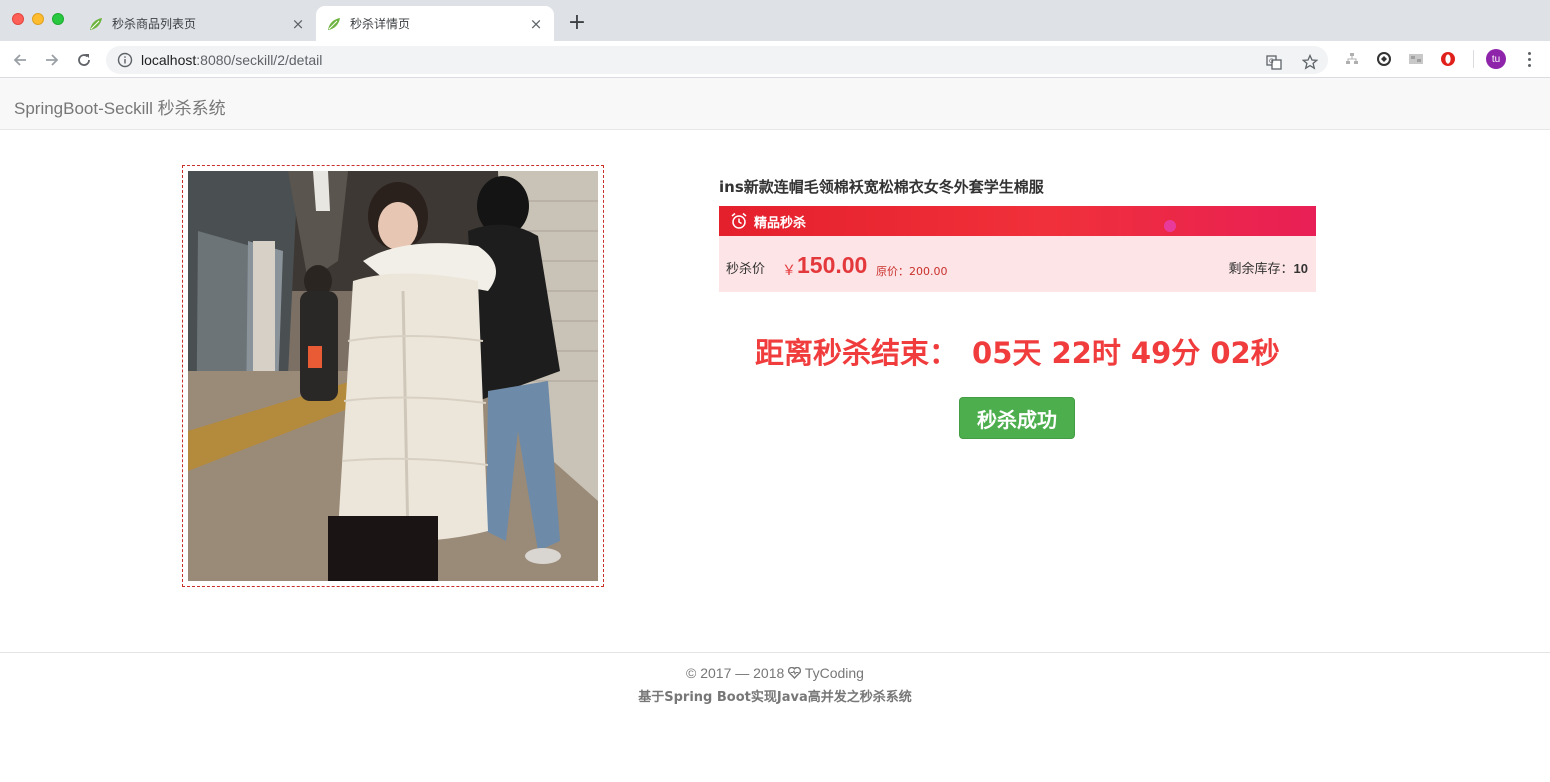 The image size is (1550, 782). What do you see at coordinates (775, 104) in the screenshot?
I see `site-navbar: SpringBoot-Seckill 秒杀系统` at bounding box center [775, 104].